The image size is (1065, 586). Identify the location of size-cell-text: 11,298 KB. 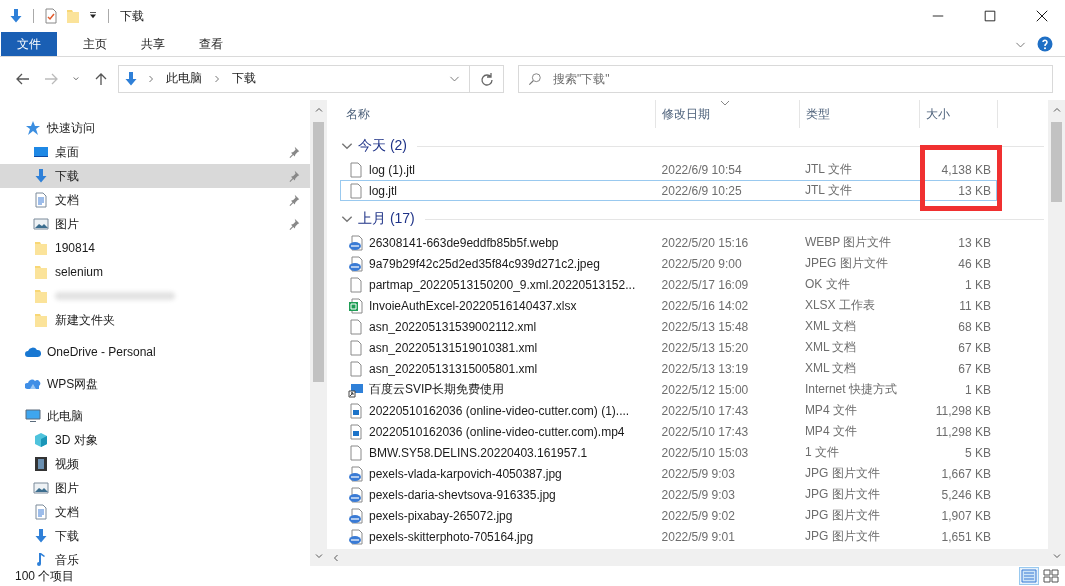
(963, 410).